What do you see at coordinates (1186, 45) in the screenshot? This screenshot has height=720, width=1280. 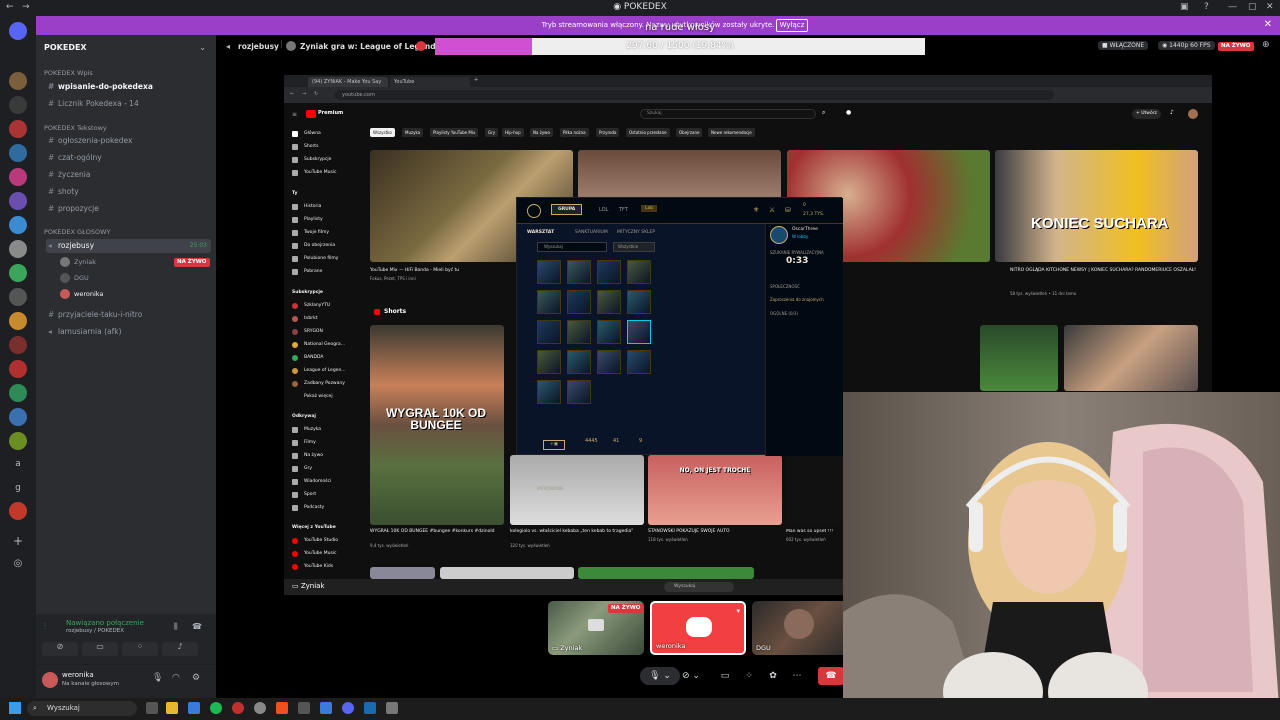 I see `quality-badge: ◉ 1440p 60 FPS` at bounding box center [1186, 45].